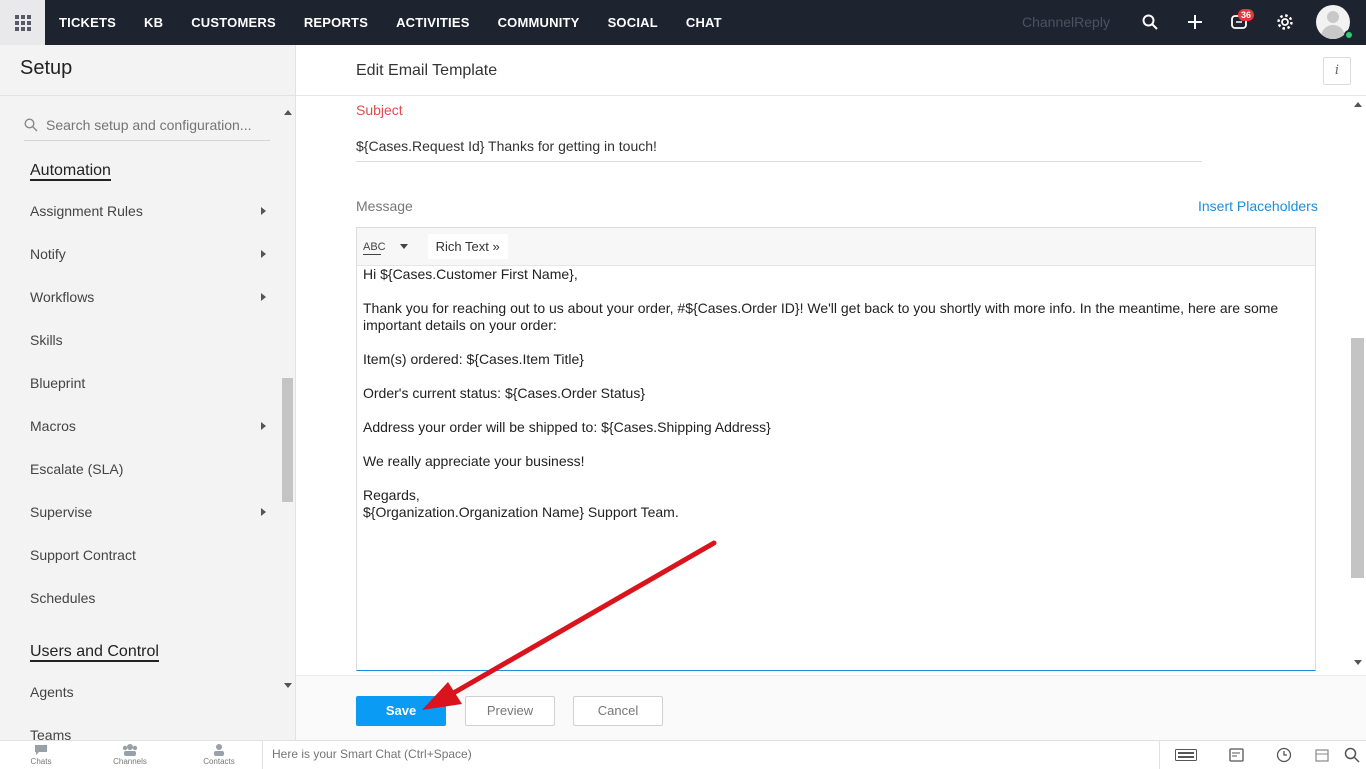 This screenshot has width=1366, height=769. What do you see at coordinates (233, 22) in the screenshot?
I see `nav-customers: CUSTOMERS` at bounding box center [233, 22].